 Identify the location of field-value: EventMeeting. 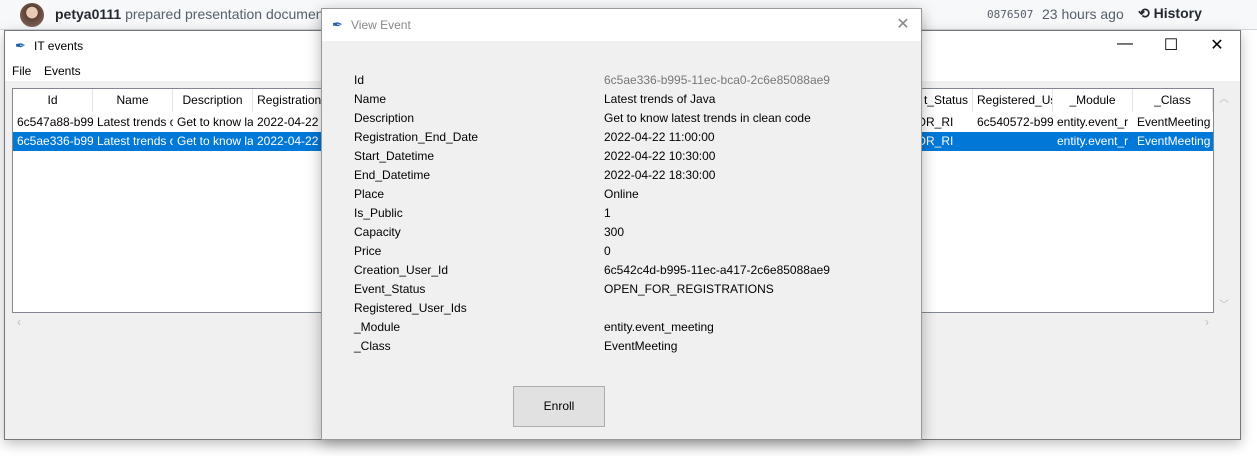
(641, 346).